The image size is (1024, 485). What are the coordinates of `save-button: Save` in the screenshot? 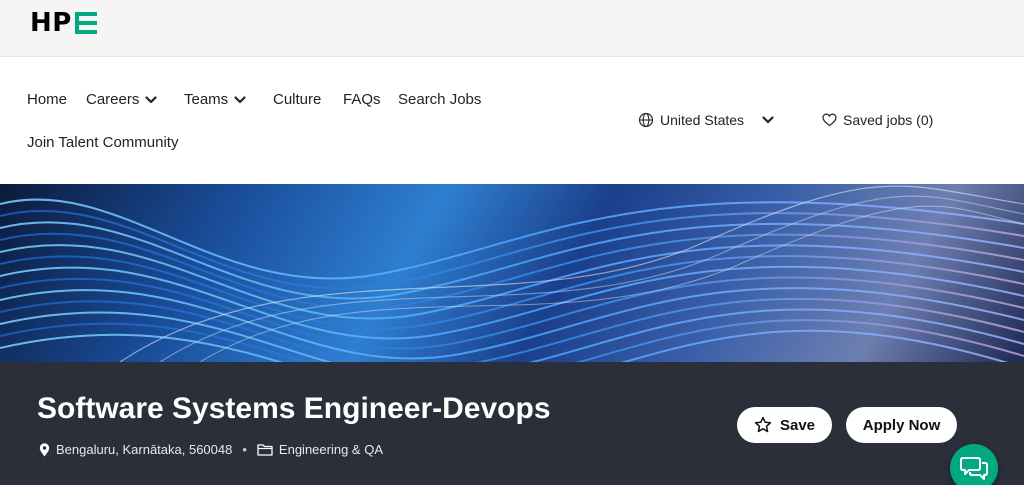 It's located at (784, 425).